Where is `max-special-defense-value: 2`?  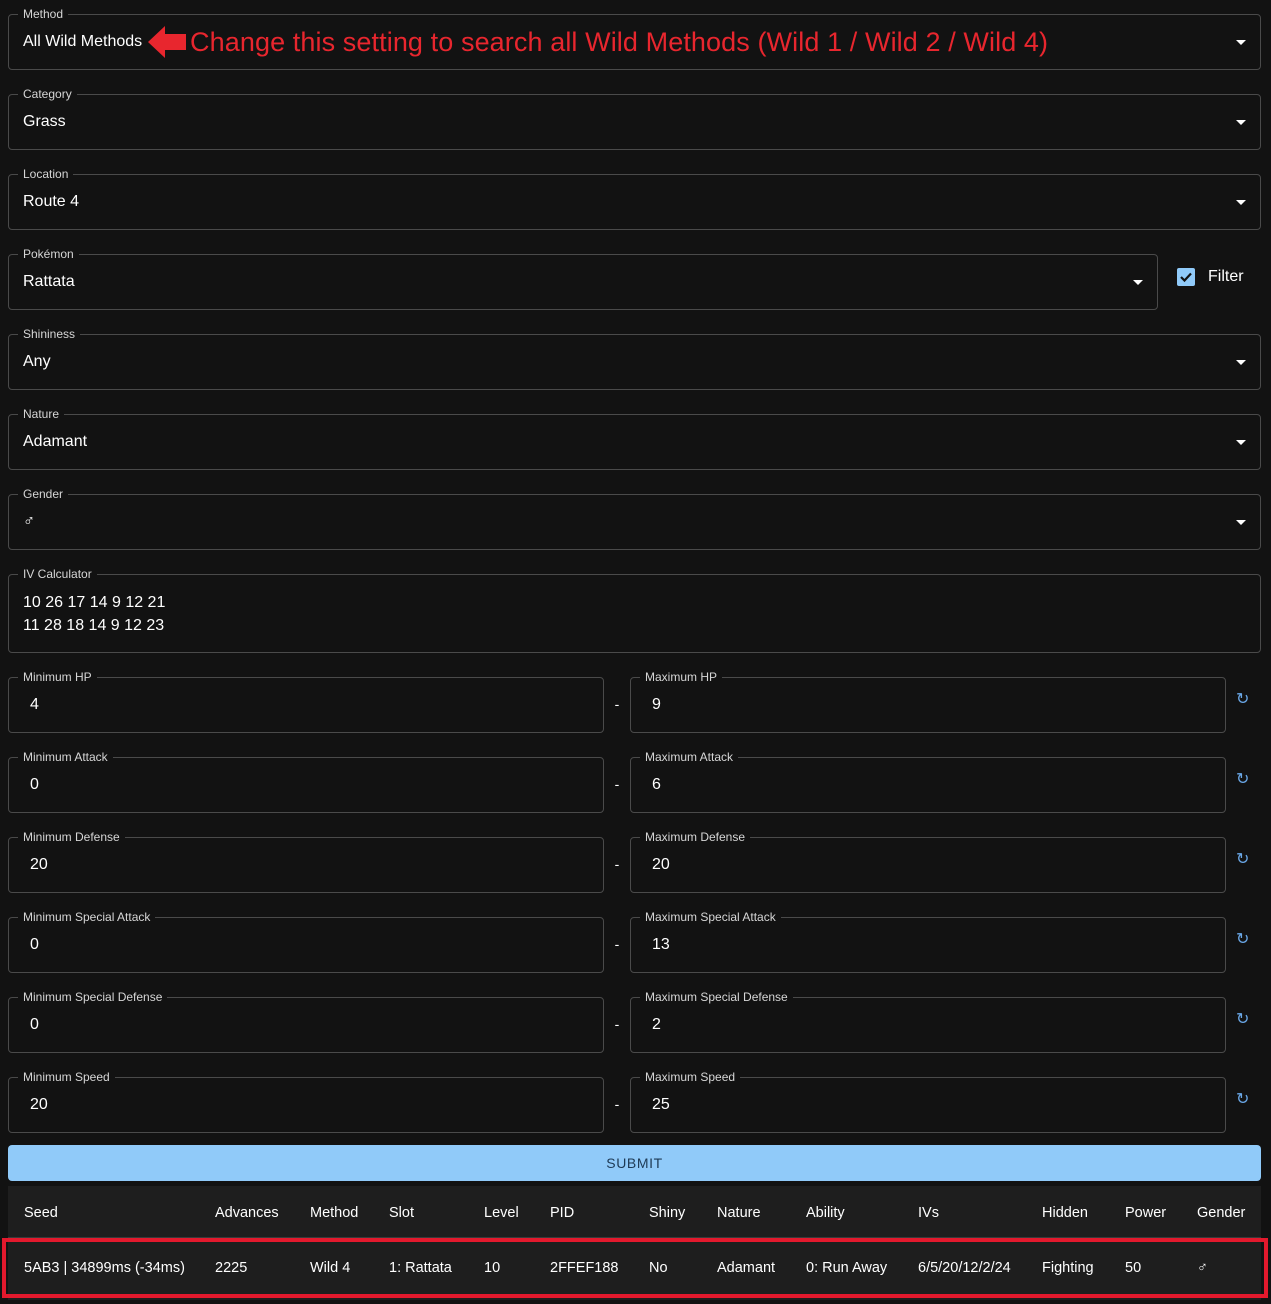 max-special-defense-value: 2 is located at coordinates (656, 1024).